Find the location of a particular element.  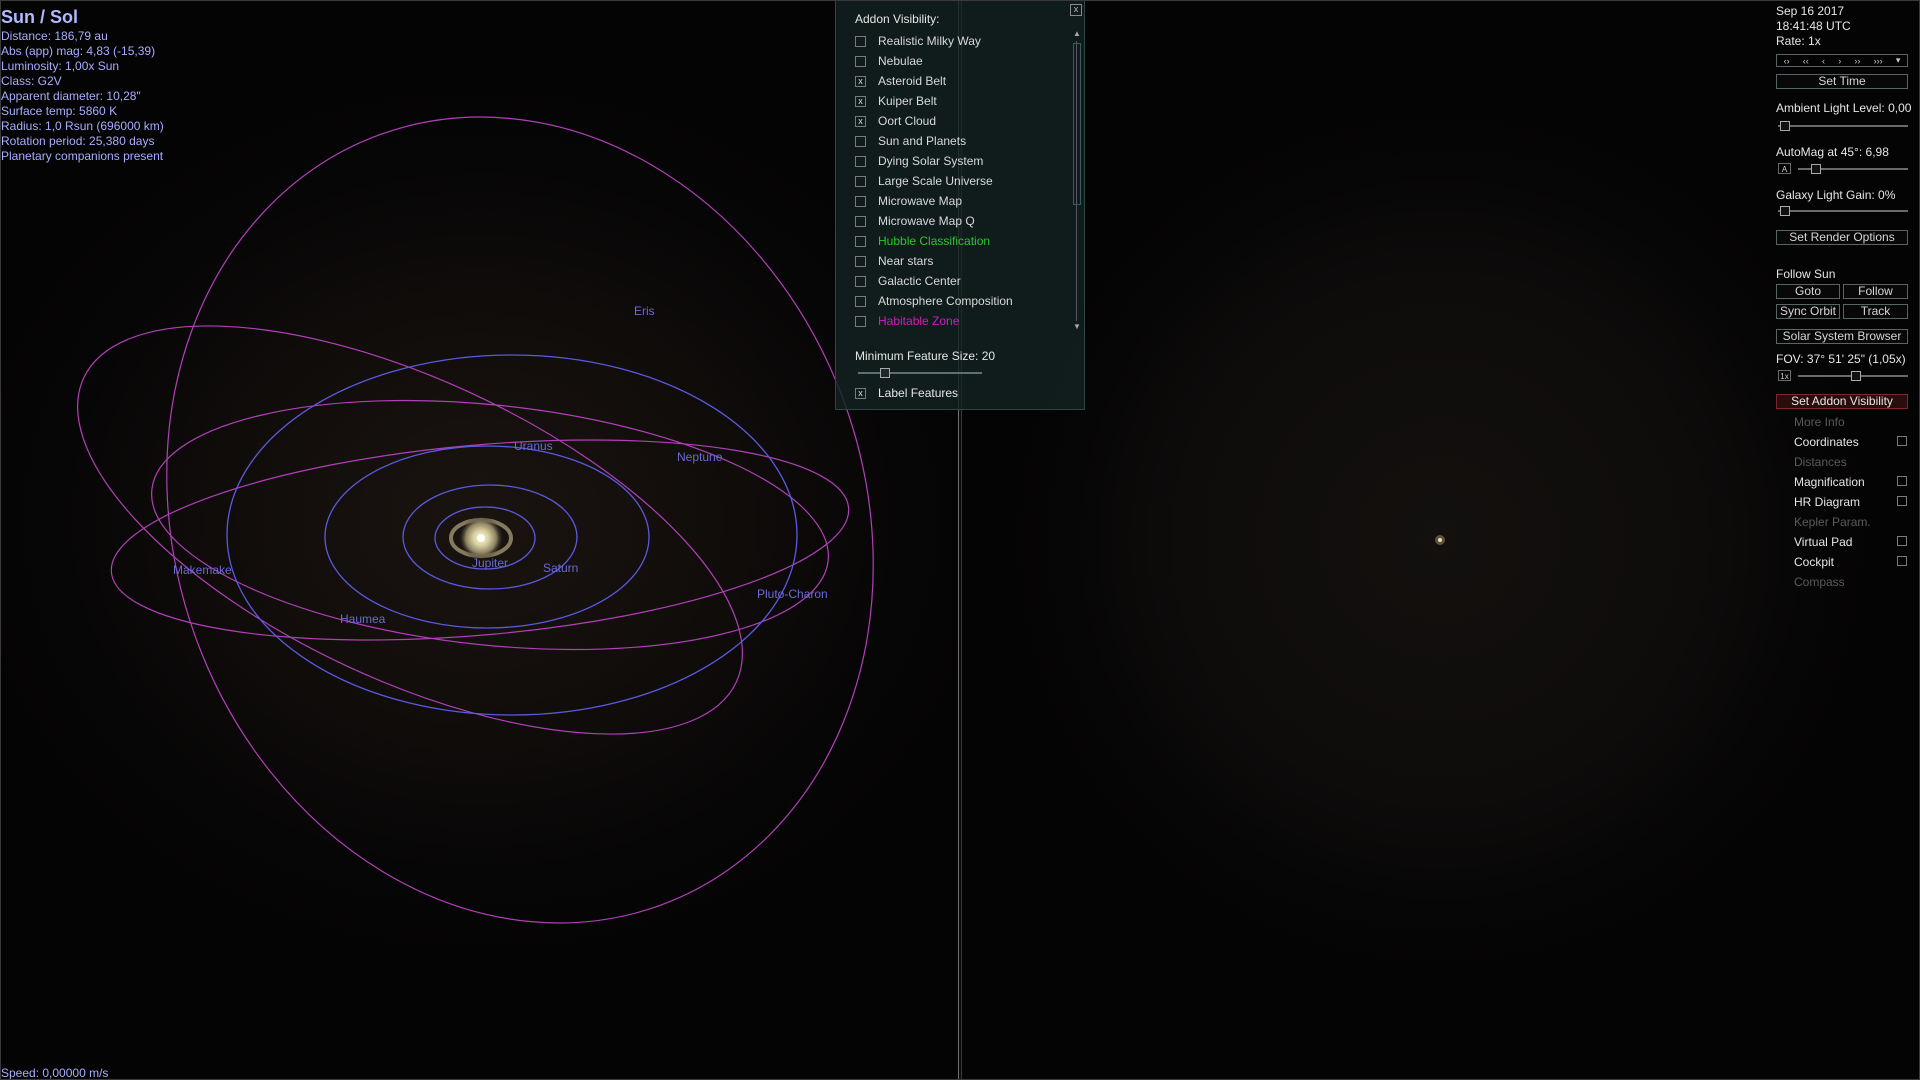

follow-button: Follow is located at coordinates (1875, 291).